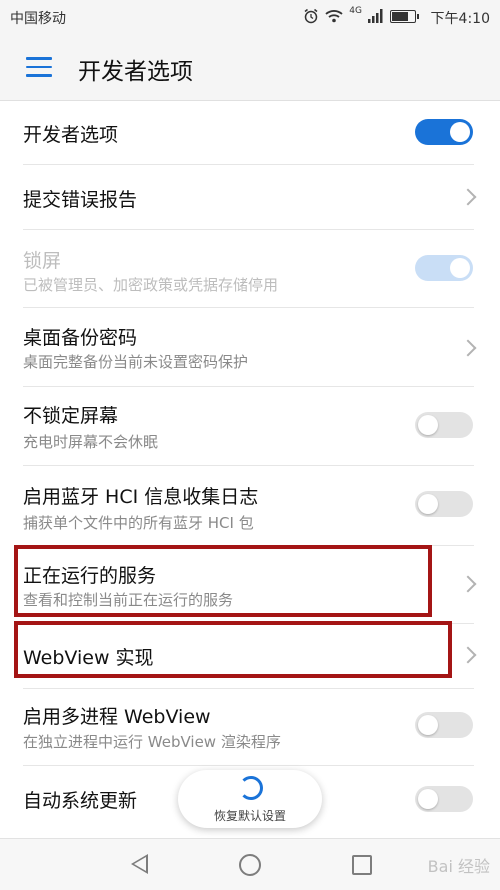 The height and width of the screenshot is (890, 500). I want to click on clock: 下午4:10, so click(460, 19).